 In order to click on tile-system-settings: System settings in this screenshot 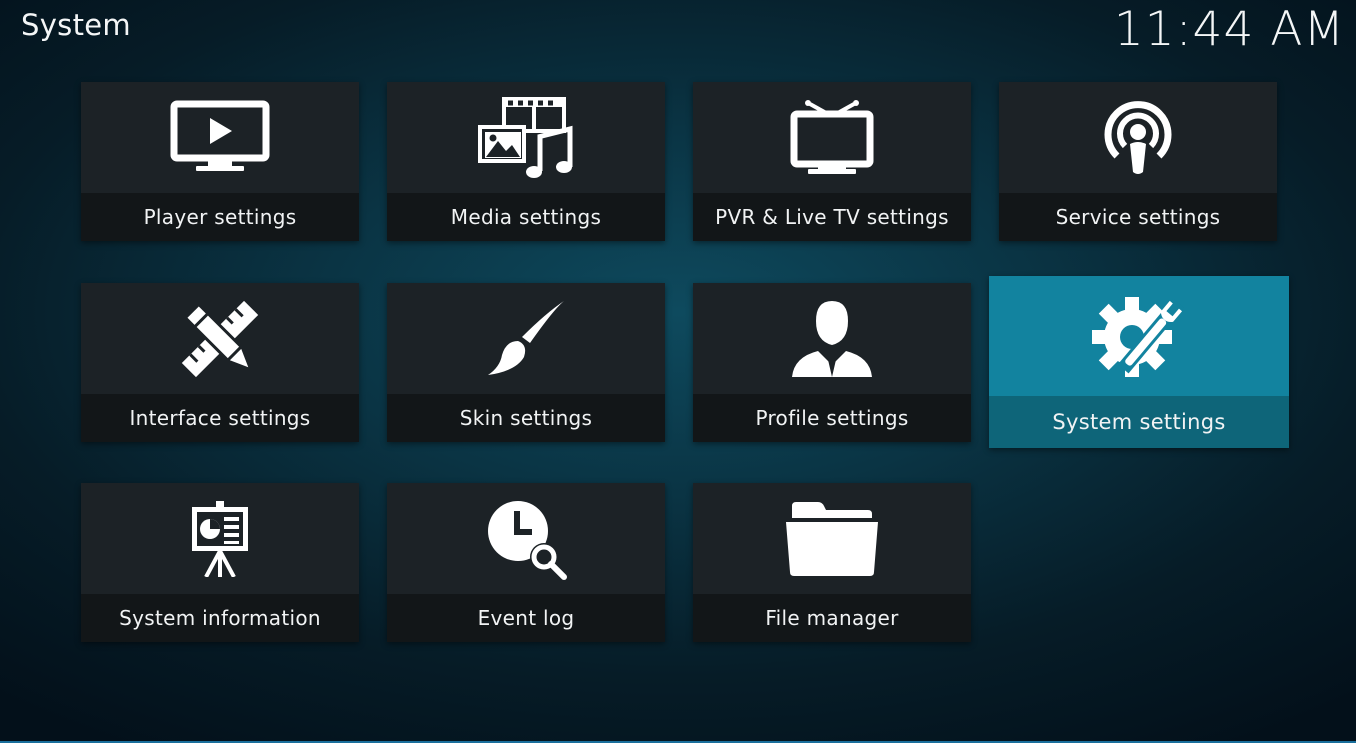, I will do `click(1139, 362)`.